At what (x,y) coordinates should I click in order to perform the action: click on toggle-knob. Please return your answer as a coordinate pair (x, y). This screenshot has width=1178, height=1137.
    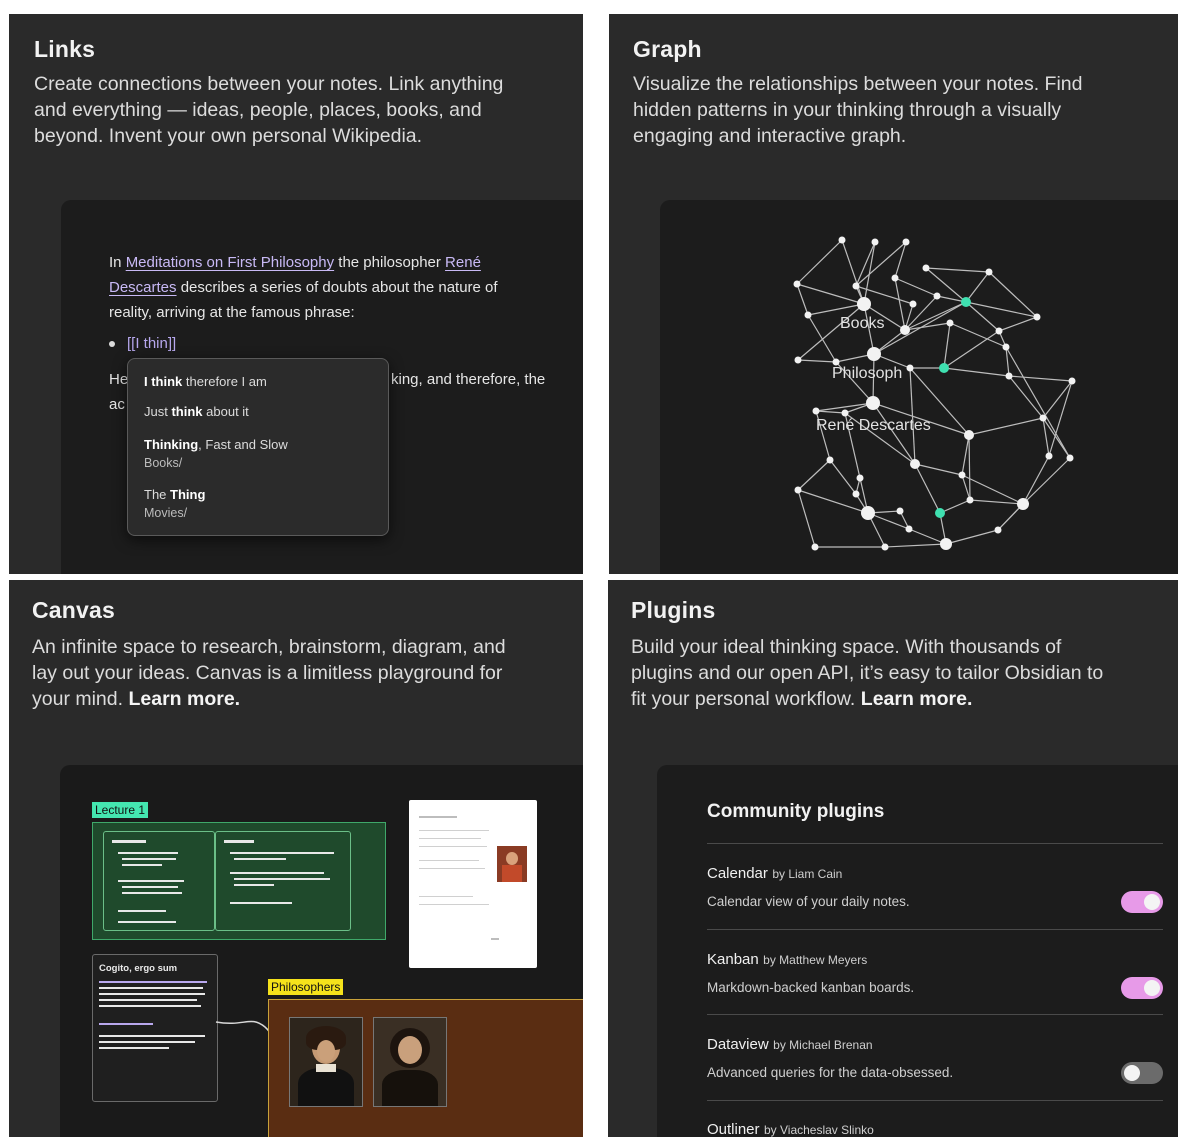
    Looking at the image, I should click on (1132, 1073).